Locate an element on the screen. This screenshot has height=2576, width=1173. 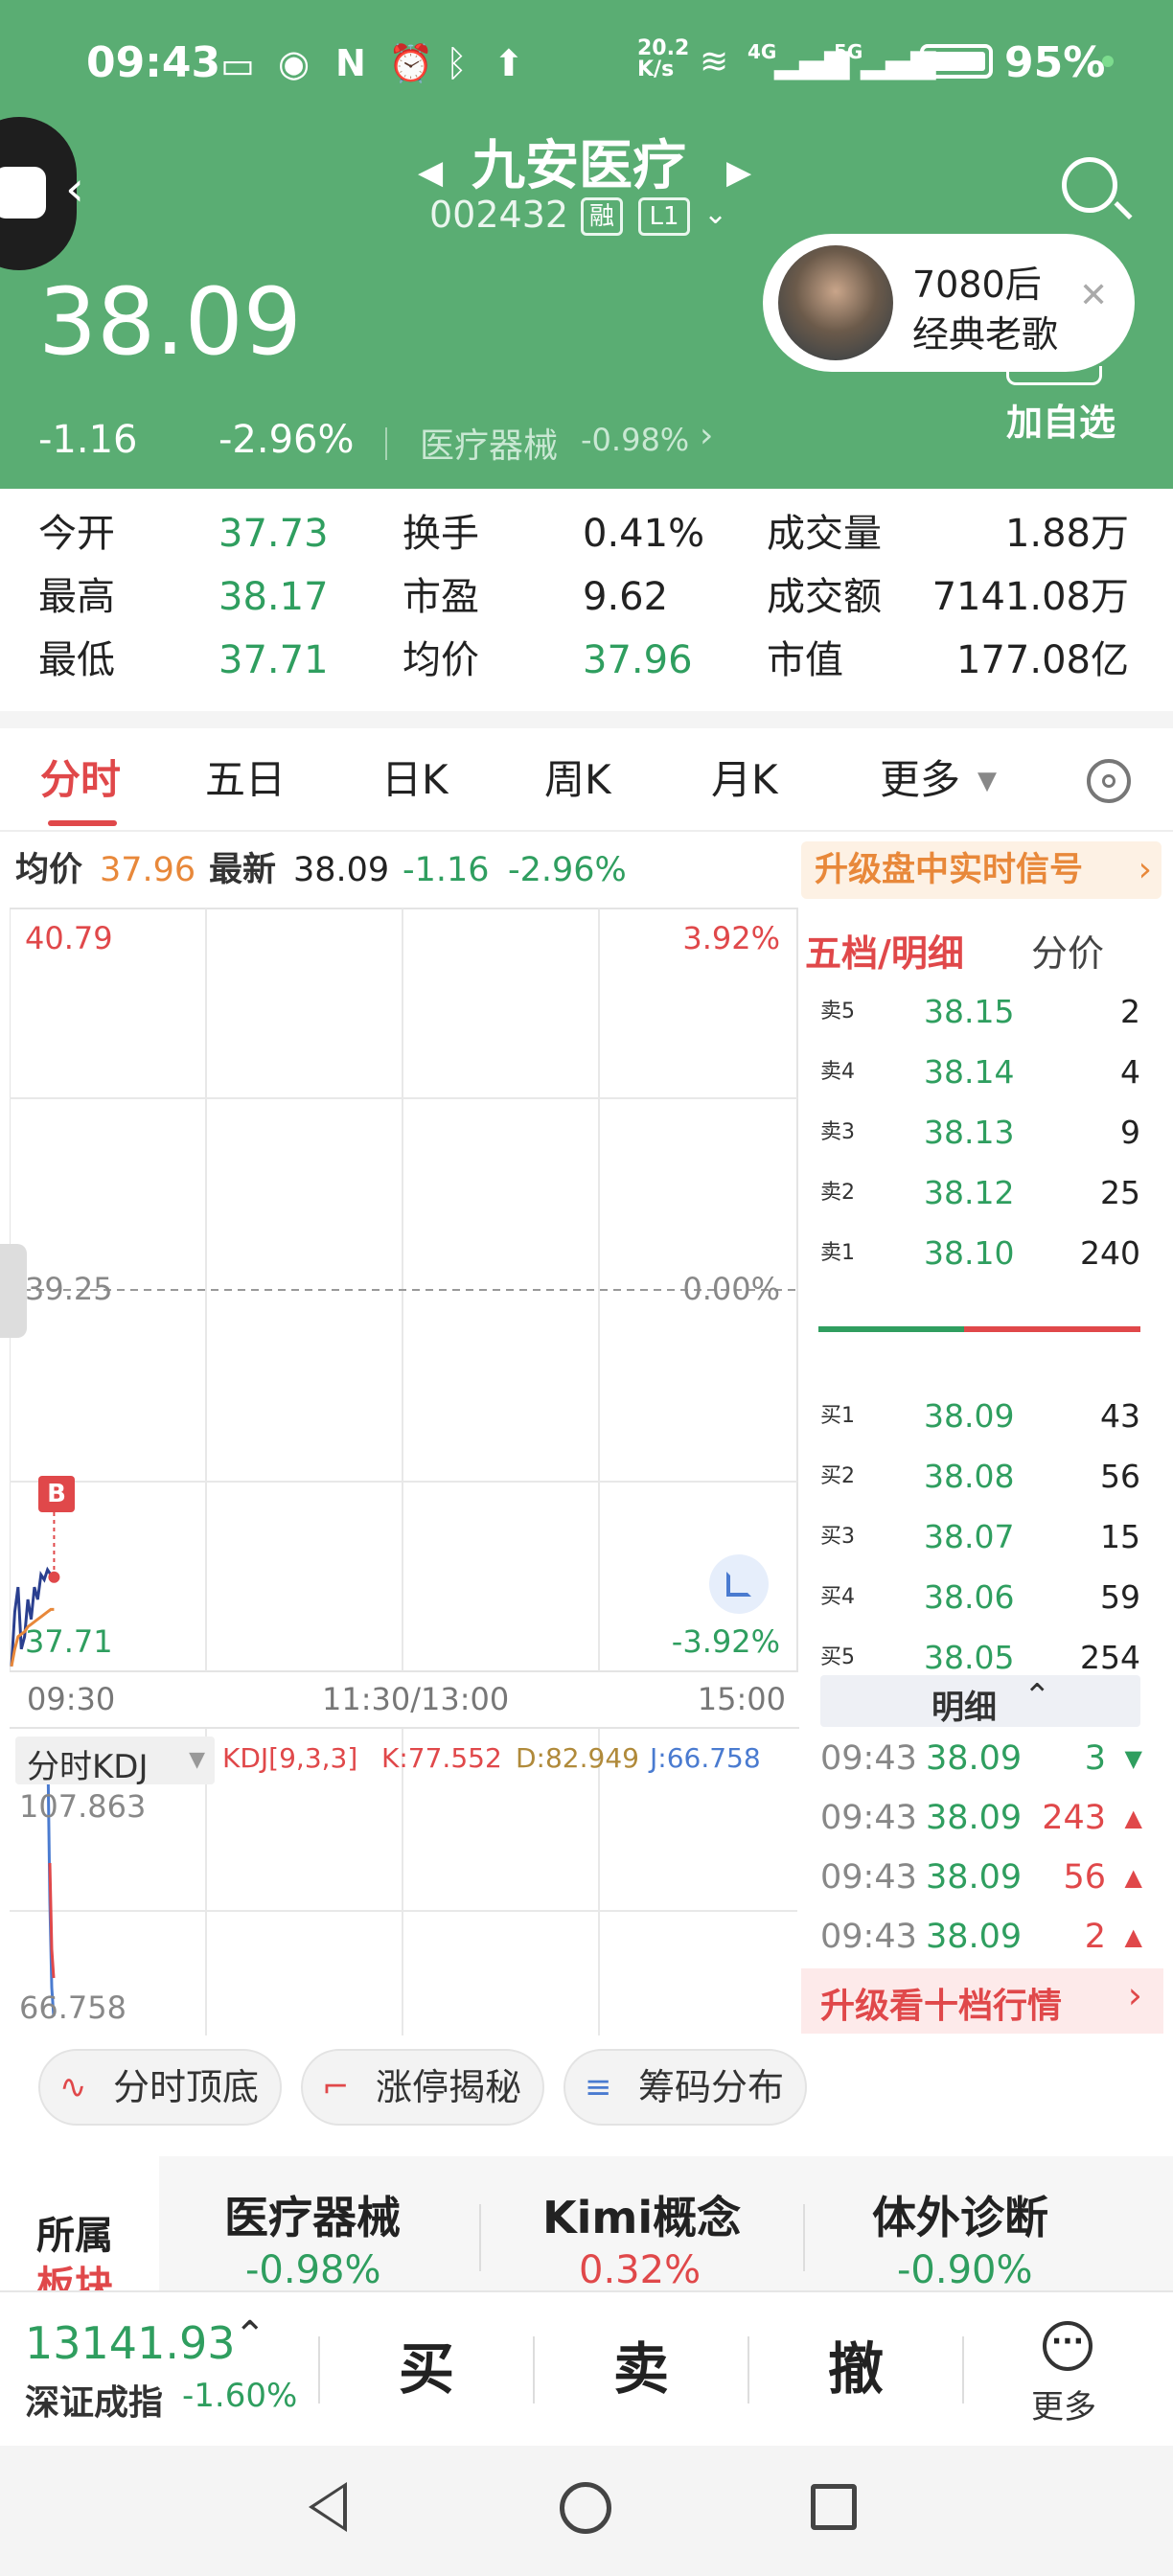
battery-percent: 95% is located at coordinates (1055, 63).